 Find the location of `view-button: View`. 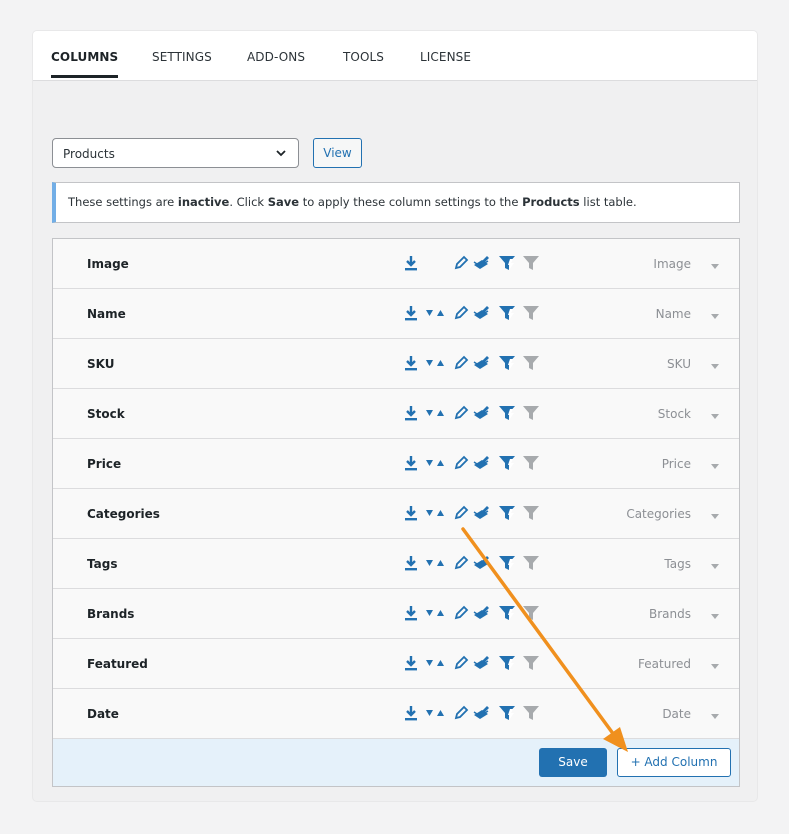

view-button: View is located at coordinates (337, 153).